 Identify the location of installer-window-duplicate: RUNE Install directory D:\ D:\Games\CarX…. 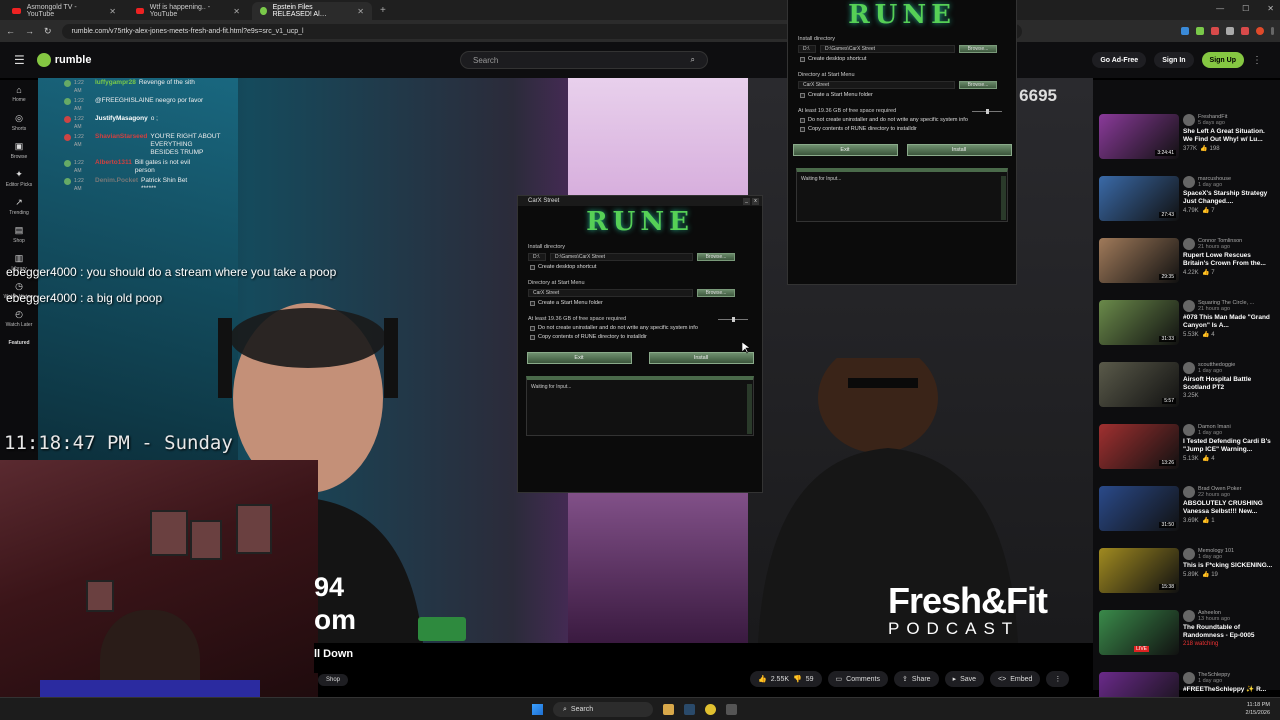
(902, 142).